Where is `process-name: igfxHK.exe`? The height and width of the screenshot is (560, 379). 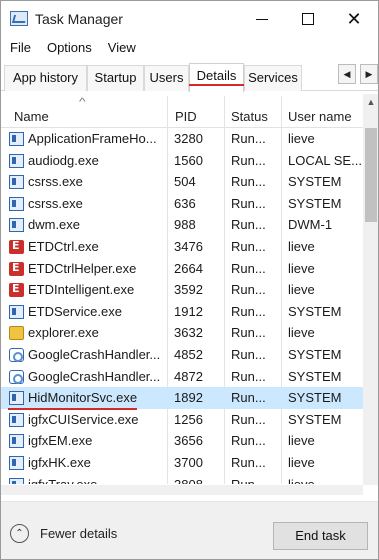 process-name: igfxHK.exe is located at coordinates (59, 462).